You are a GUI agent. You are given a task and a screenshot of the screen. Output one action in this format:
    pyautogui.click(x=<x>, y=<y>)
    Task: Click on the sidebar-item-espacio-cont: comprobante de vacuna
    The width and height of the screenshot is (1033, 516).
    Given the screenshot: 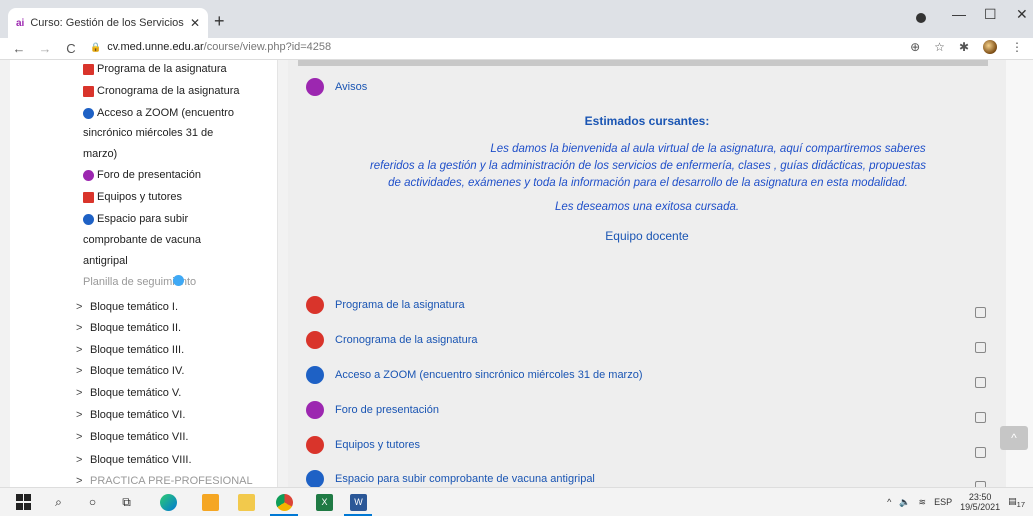 What is the action you would take?
    pyautogui.click(x=142, y=240)
    